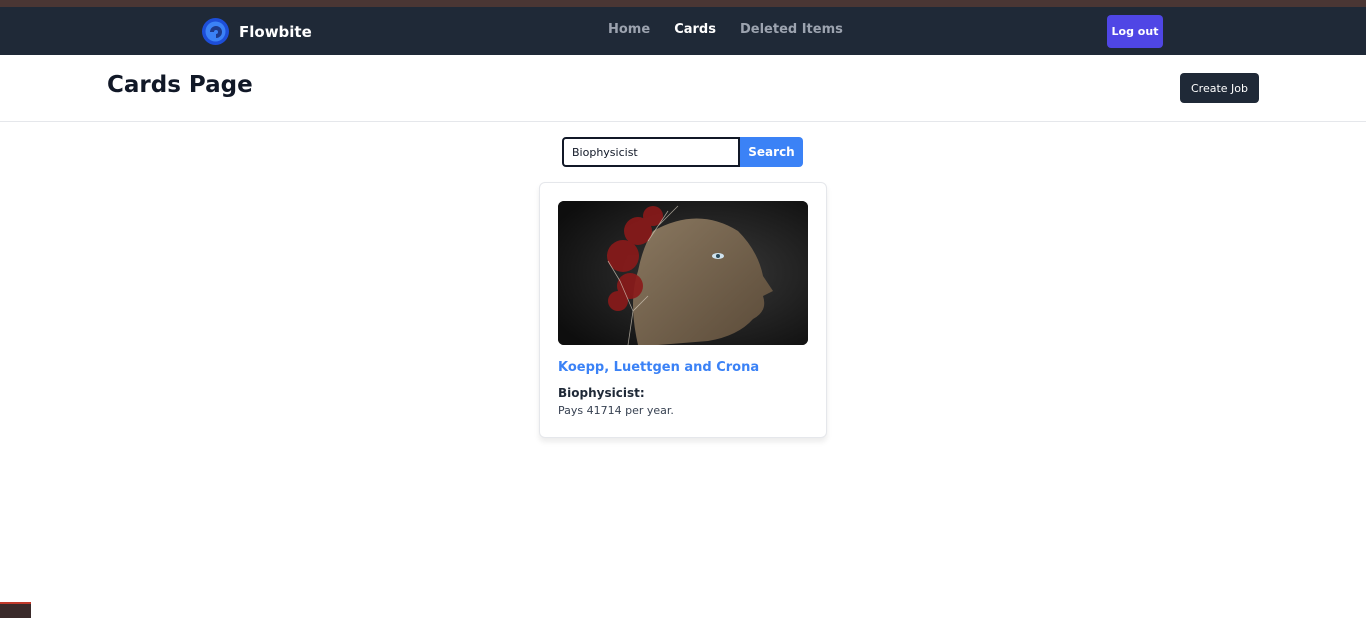  I want to click on corner-badge, so click(15, 610).